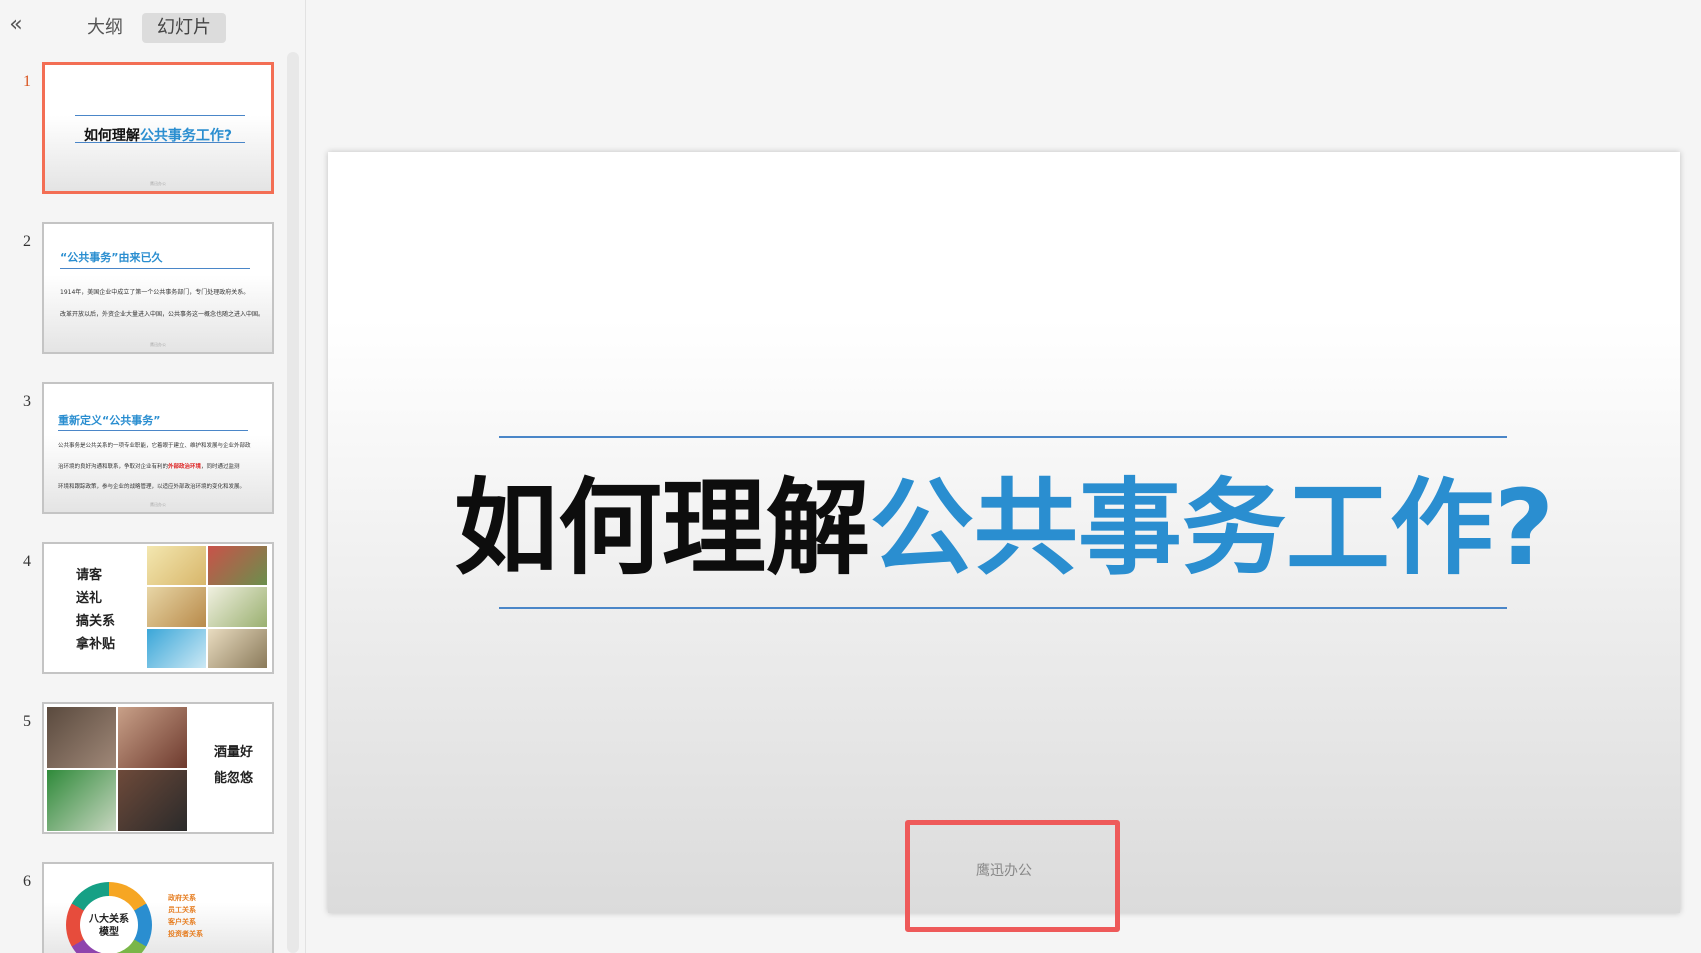 The image size is (1701, 953). What do you see at coordinates (95, 610) in the screenshot?
I see `thumbnail-word-list: 请客 送礼 搞关系 拿补贴` at bounding box center [95, 610].